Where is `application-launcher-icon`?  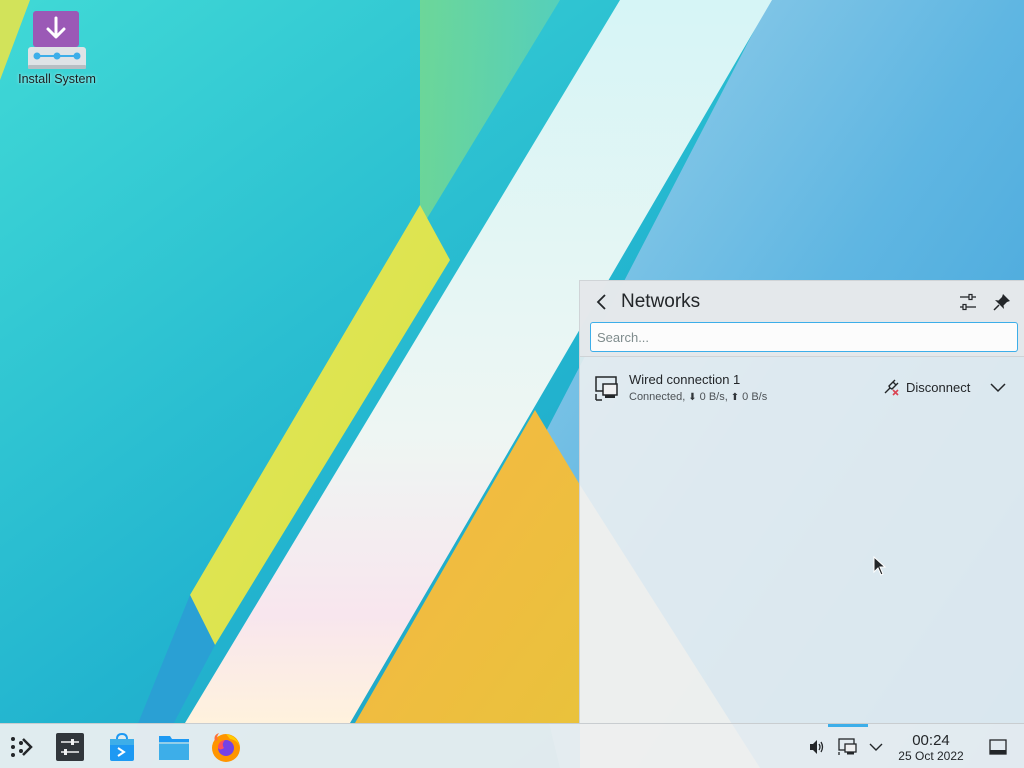 application-launcher-icon is located at coordinates (22, 747).